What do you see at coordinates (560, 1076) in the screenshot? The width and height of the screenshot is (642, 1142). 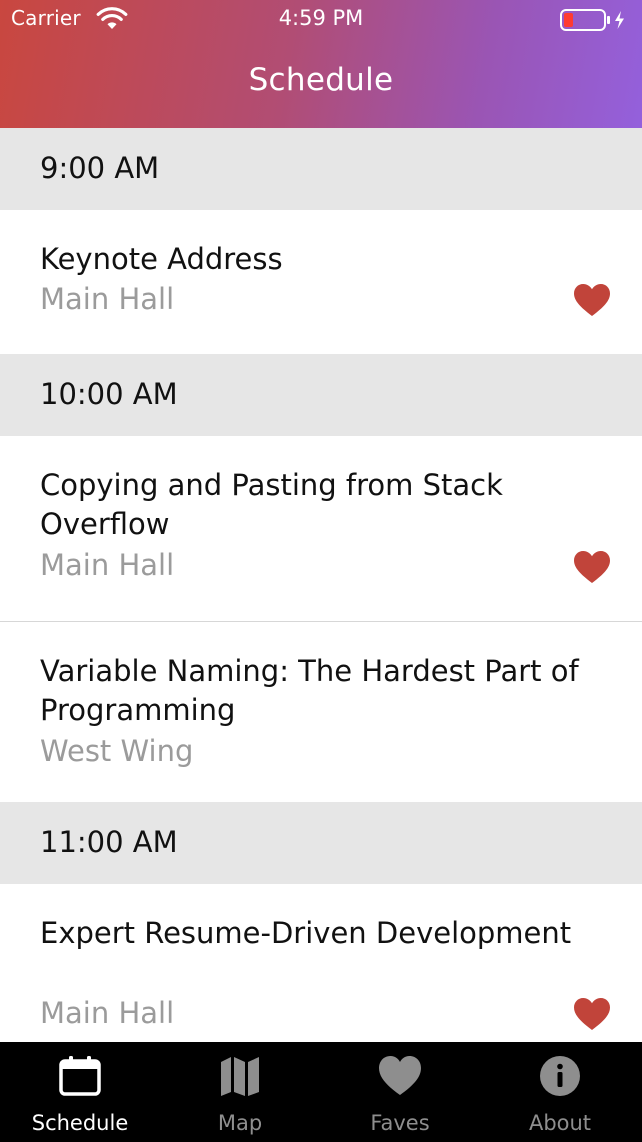 I see `info-icon` at bounding box center [560, 1076].